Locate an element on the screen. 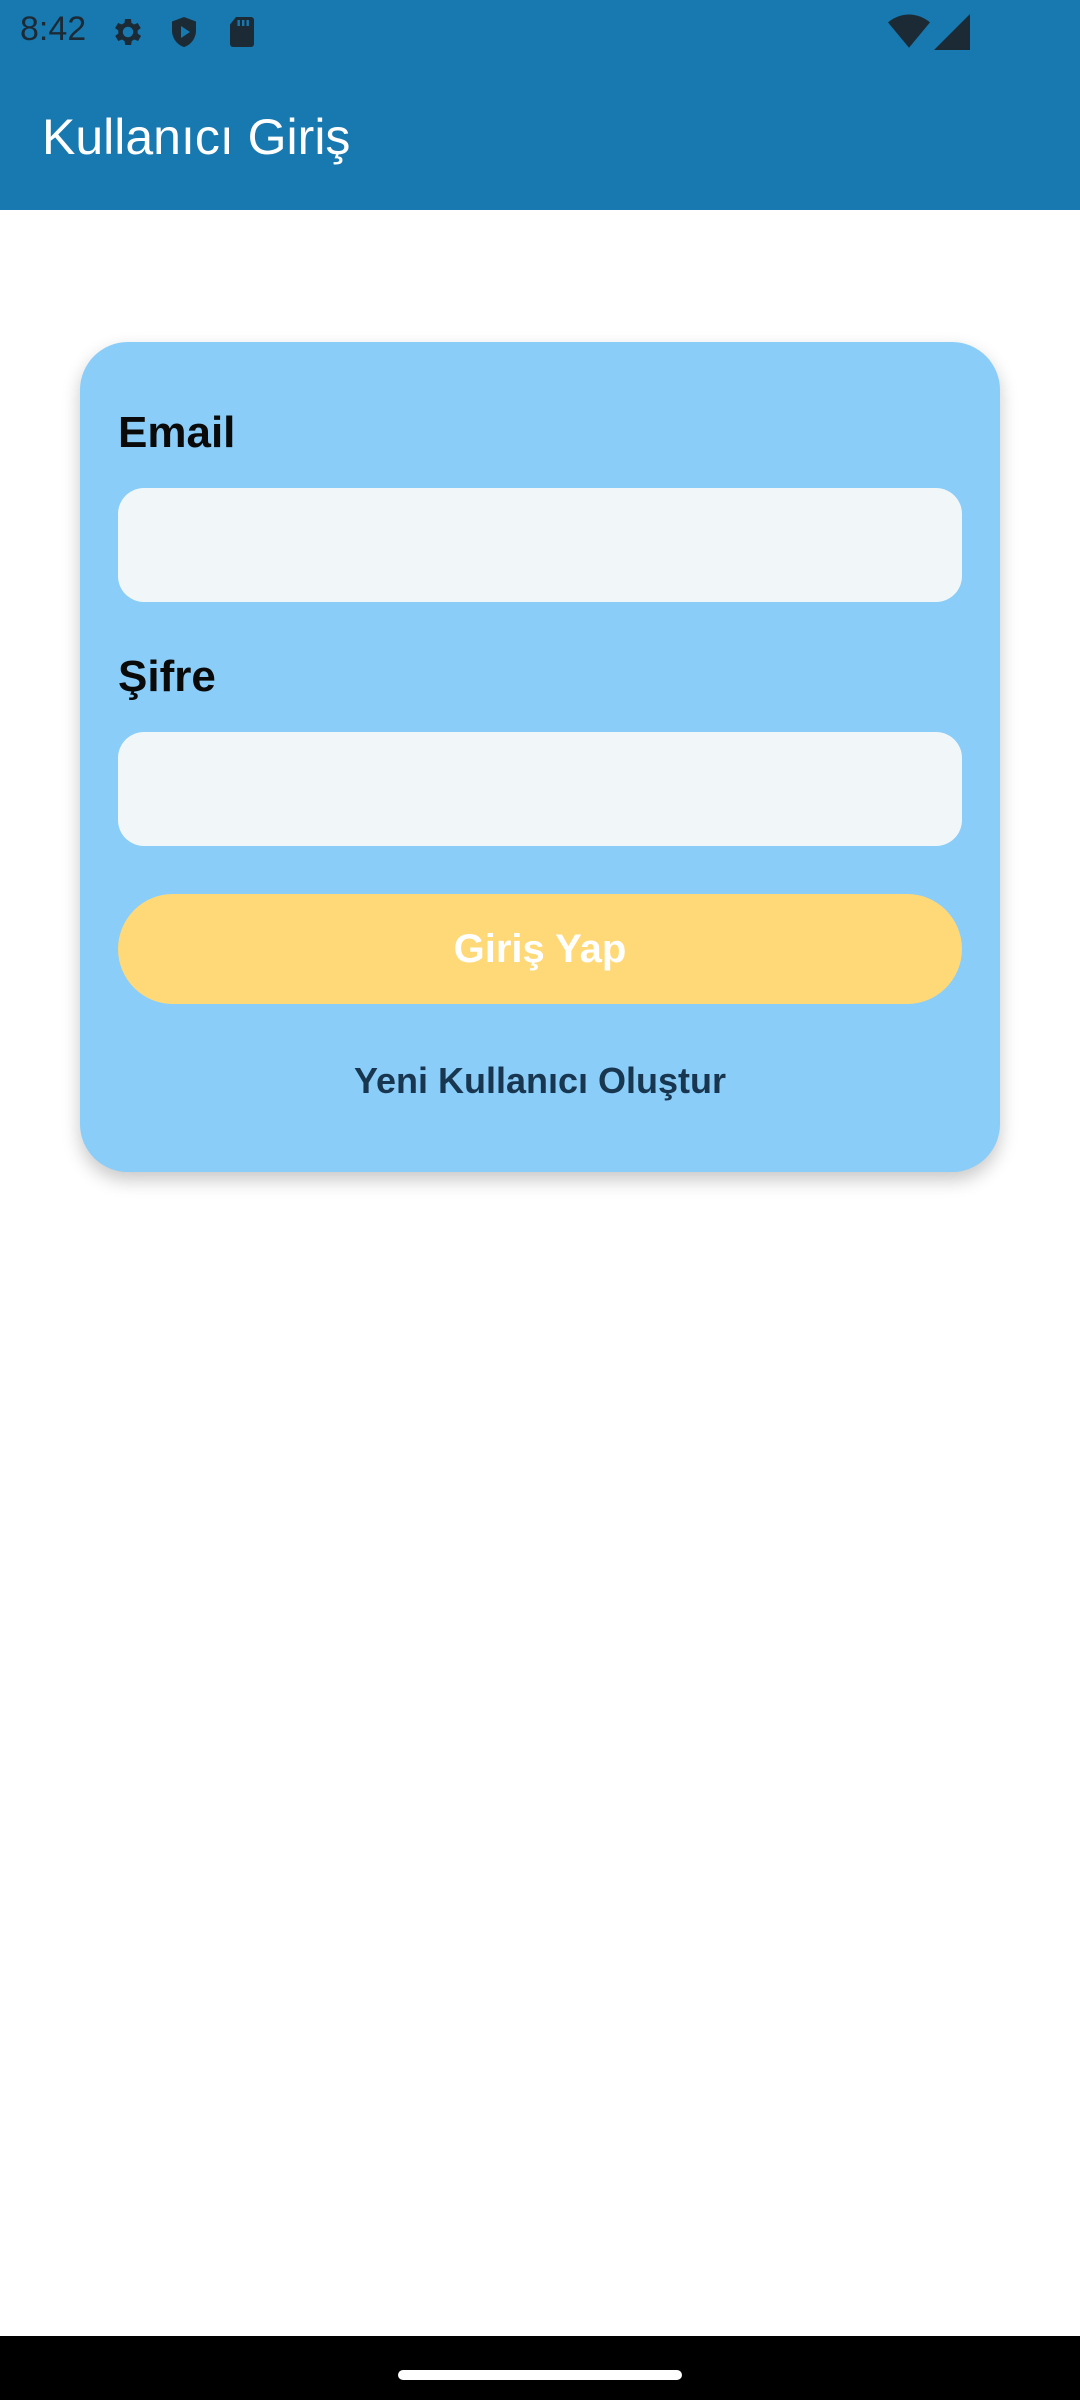 This screenshot has height=2400, width=1080. app-bar: Kullanıcı Giriş is located at coordinates (540, 137).